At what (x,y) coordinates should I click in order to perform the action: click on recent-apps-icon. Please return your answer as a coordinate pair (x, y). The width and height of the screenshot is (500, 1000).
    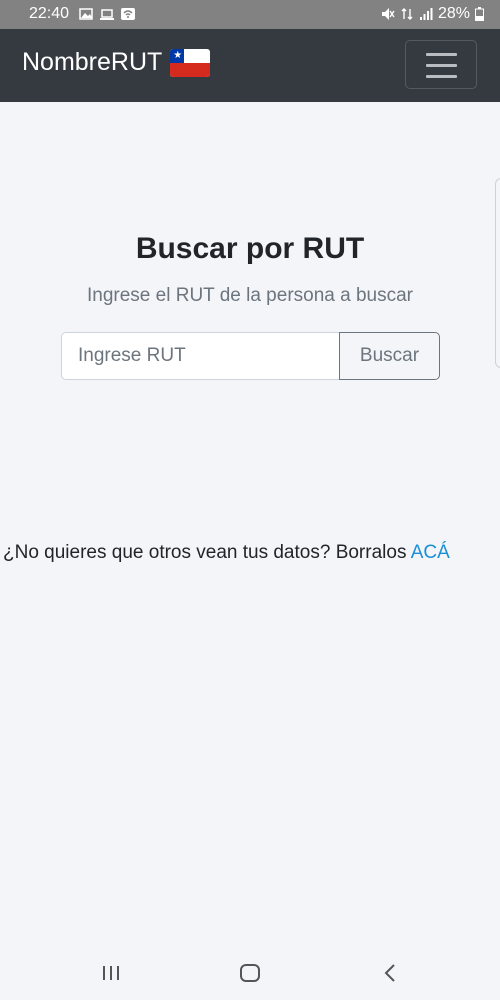
    Looking at the image, I should click on (111, 973).